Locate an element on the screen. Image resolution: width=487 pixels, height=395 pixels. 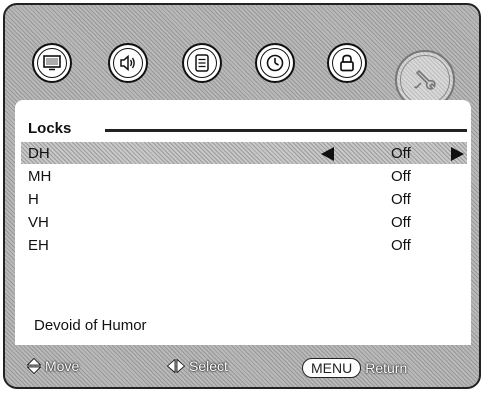
arrow-left-icon is located at coordinates (327, 154).